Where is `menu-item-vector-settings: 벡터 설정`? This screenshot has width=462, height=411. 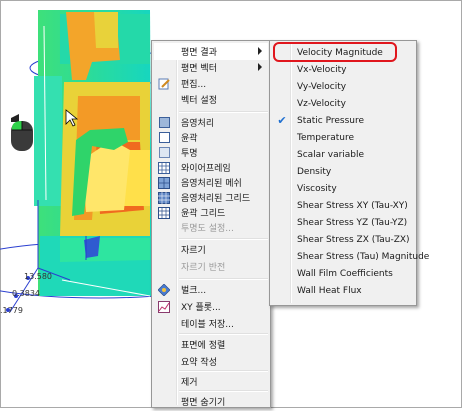 menu-item-vector-settings: 벡터 설정 is located at coordinates (211, 99).